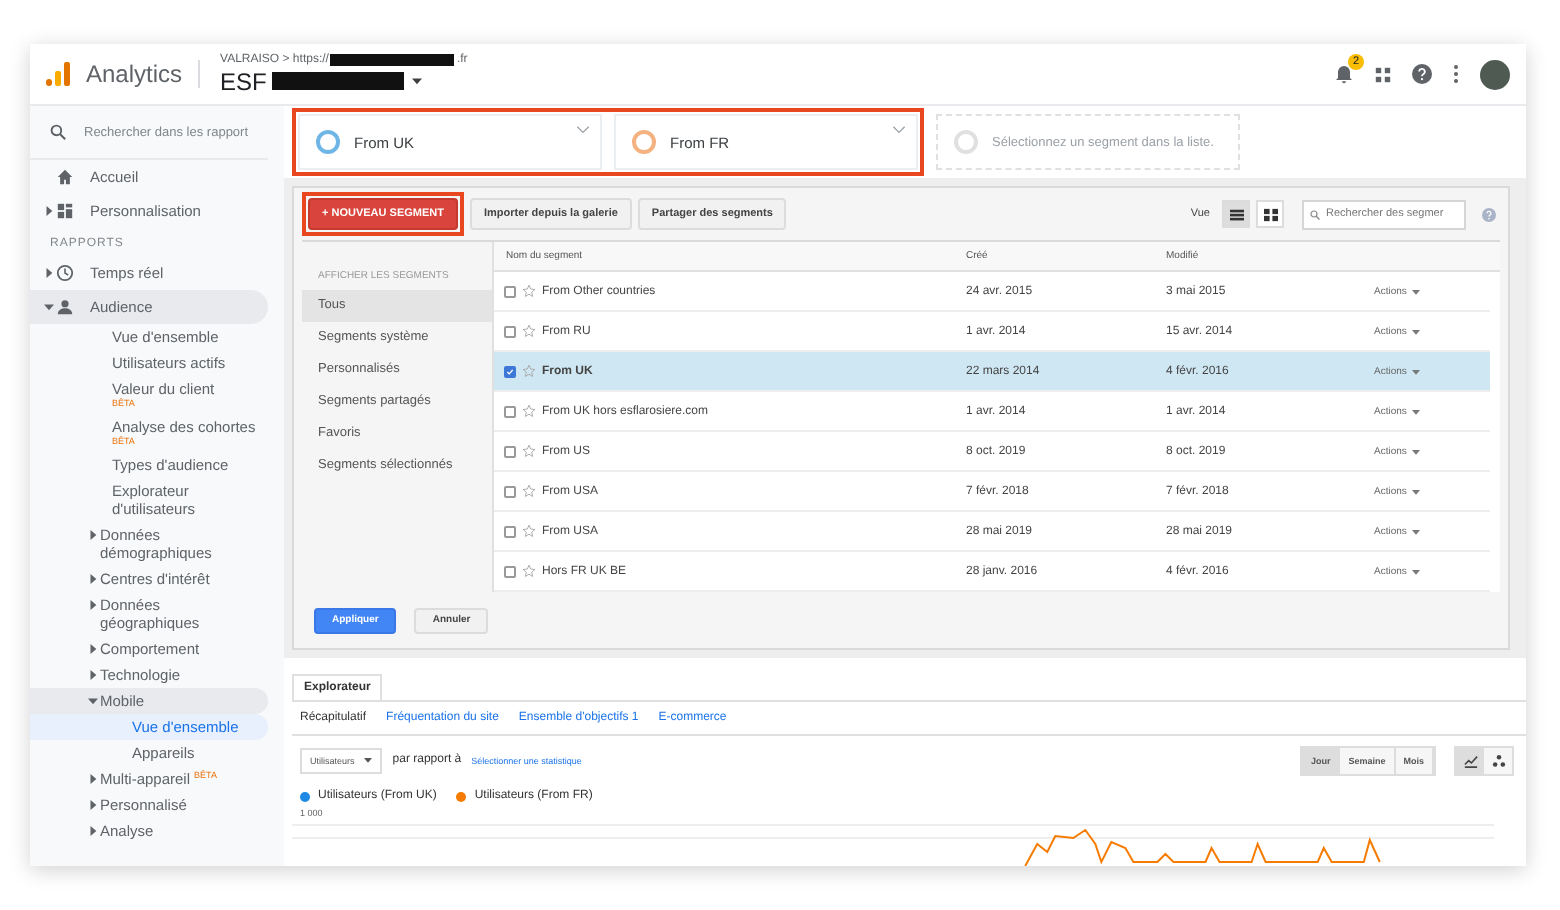 The image size is (1560, 910). I want to click on more-icon, so click(1456, 74).